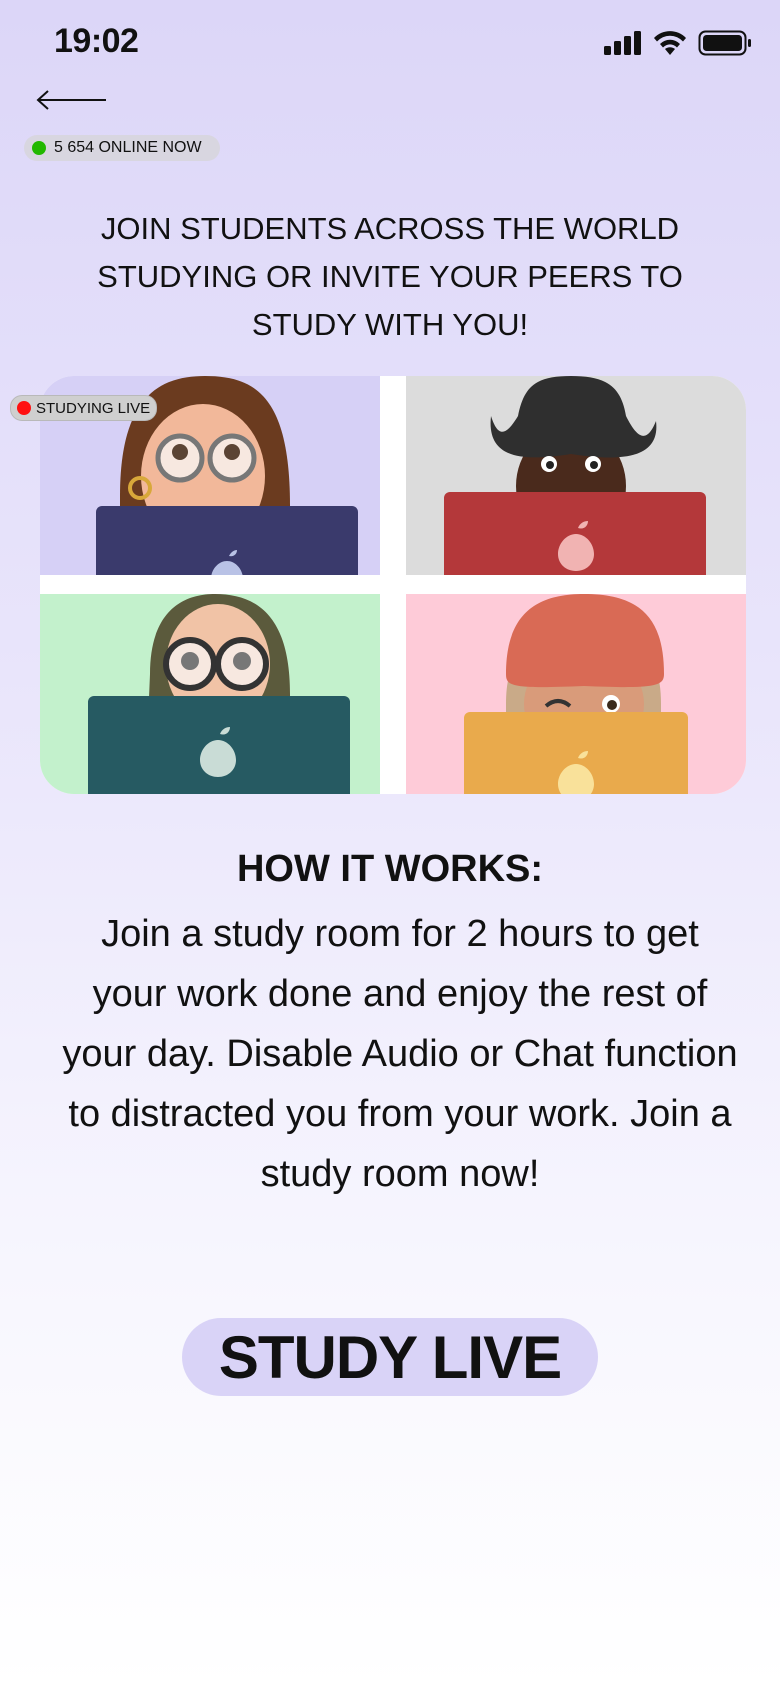  What do you see at coordinates (390, 869) in the screenshot?
I see `how-it-works-title: HOW IT WORKS:` at bounding box center [390, 869].